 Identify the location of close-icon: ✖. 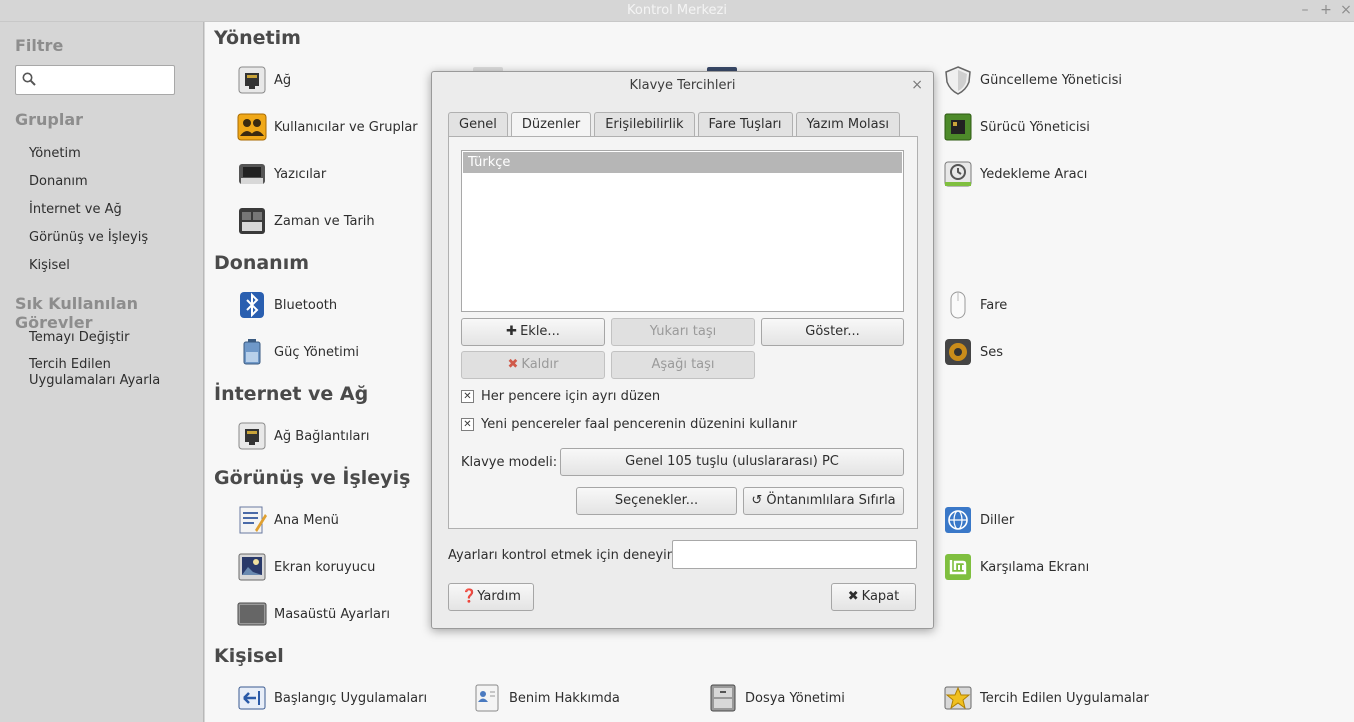
(853, 596).